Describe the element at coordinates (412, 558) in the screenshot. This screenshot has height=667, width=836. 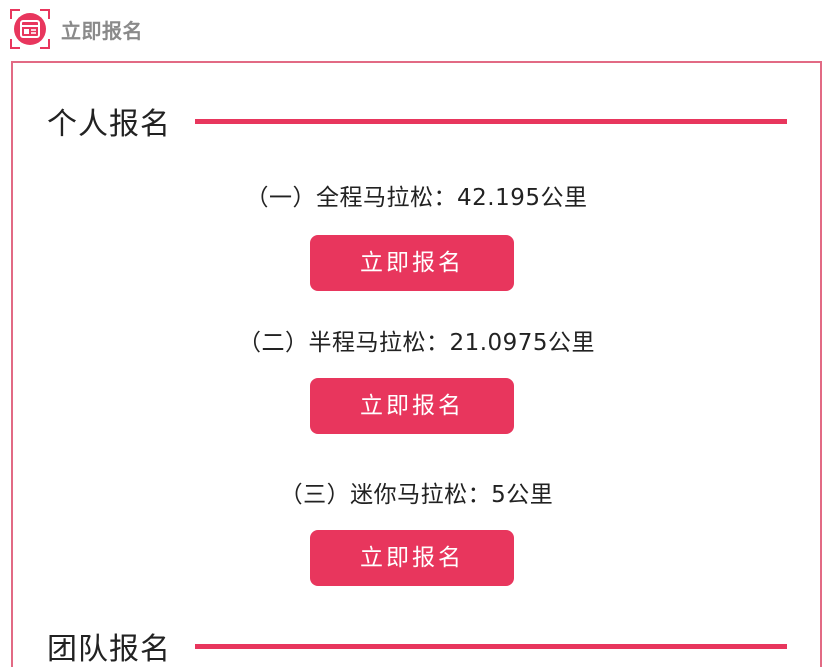
I see `register-mini-marathon-button: 立即报名` at that location.